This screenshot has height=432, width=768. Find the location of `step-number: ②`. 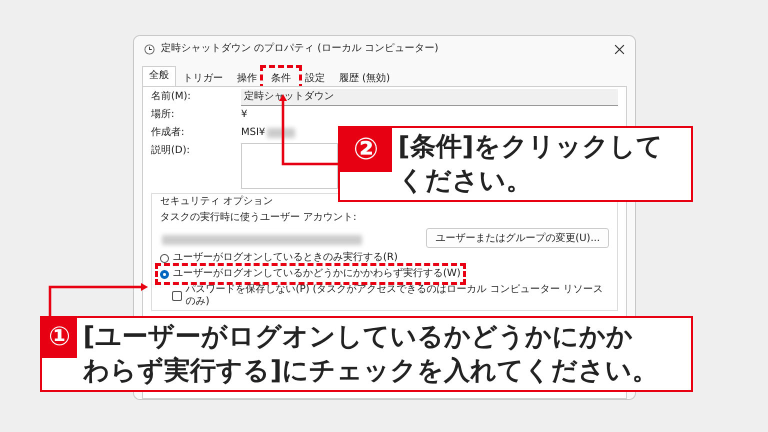

step-number: ② is located at coordinates (366, 150).